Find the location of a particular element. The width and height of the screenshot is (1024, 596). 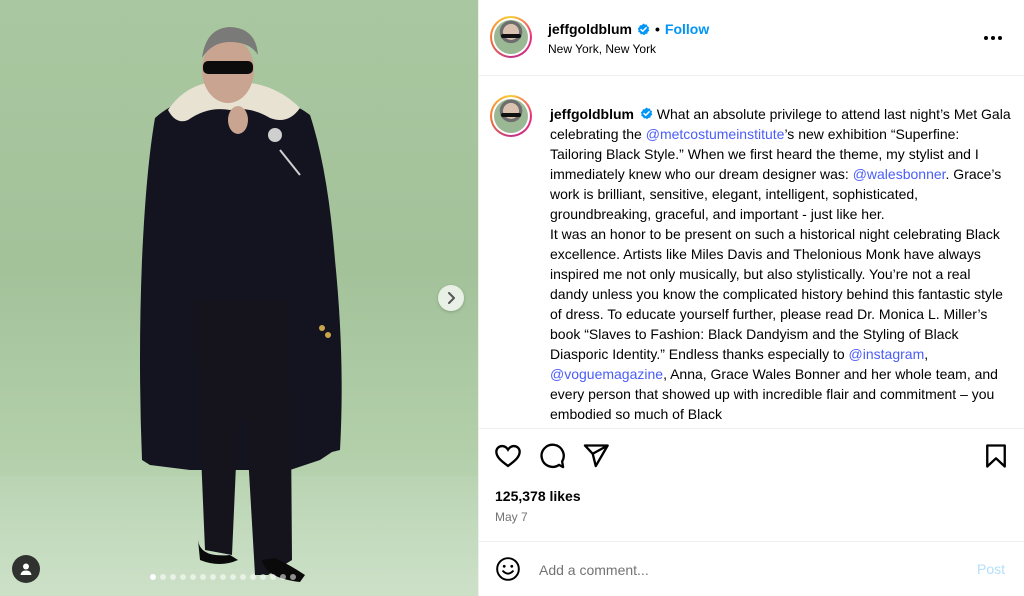

caption-avatar is located at coordinates (511, 116).